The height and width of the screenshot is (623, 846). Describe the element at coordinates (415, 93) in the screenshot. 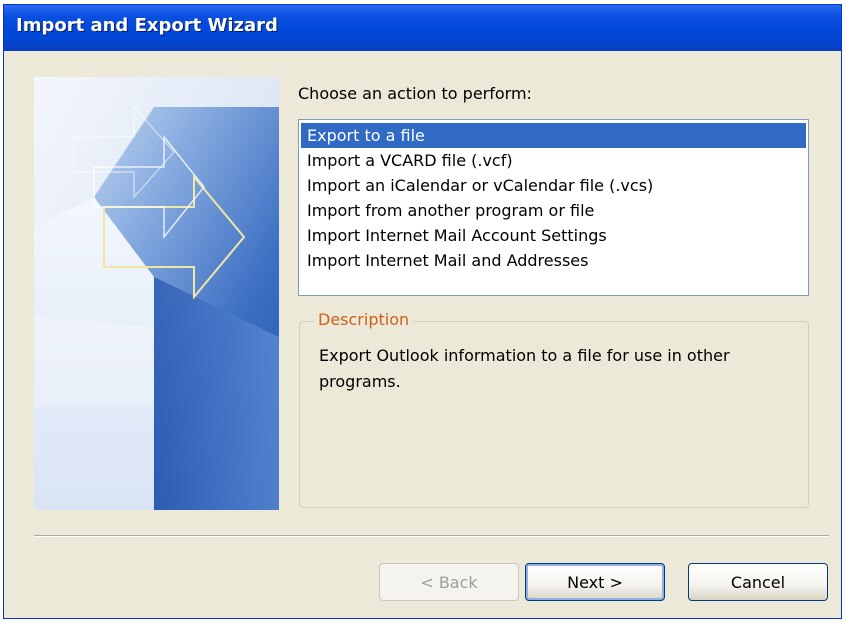

I see `action-prompt-label: Choose an action to perform:` at that location.